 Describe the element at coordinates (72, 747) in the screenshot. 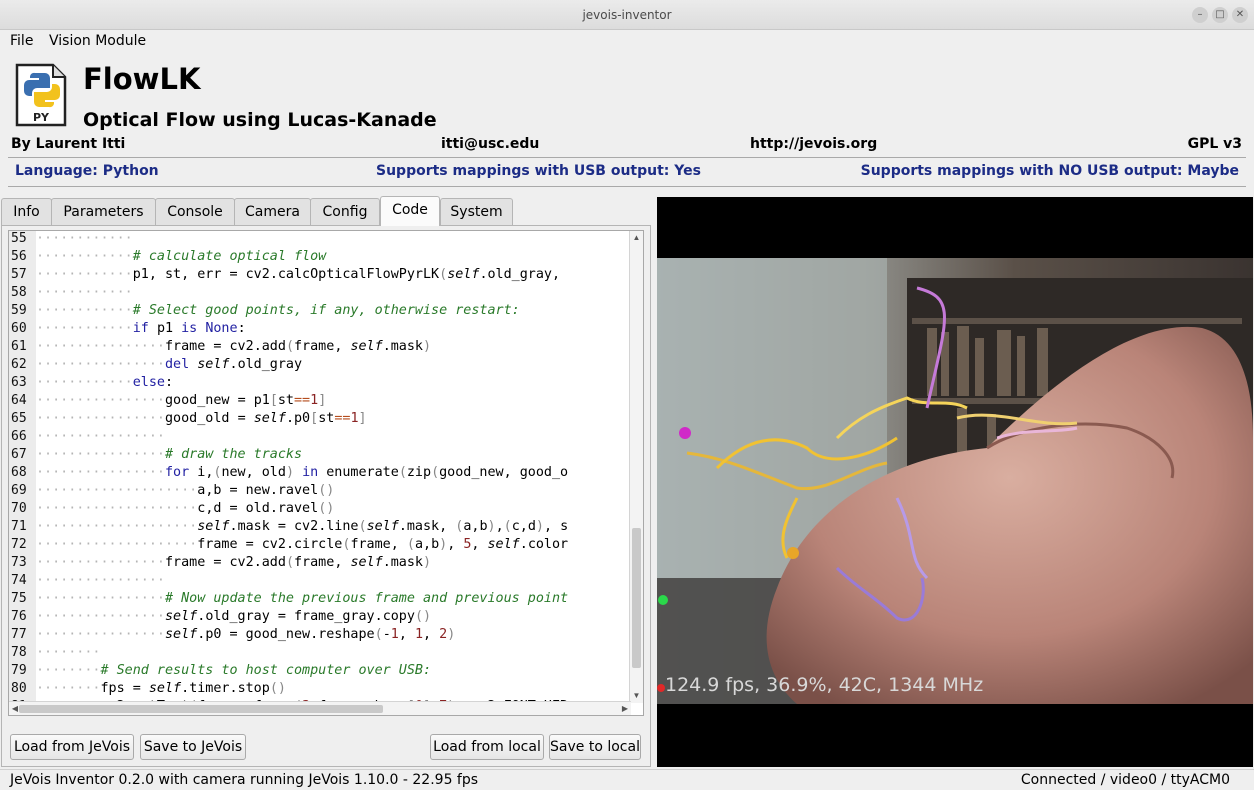

I see `load-from-jevois-button: Load from JeVois` at that location.